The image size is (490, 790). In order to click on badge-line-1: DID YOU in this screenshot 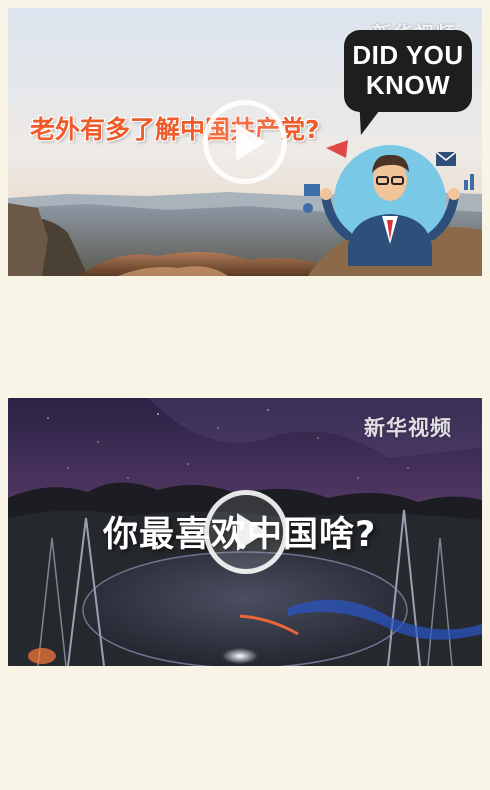, I will do `click(408, 55)`.